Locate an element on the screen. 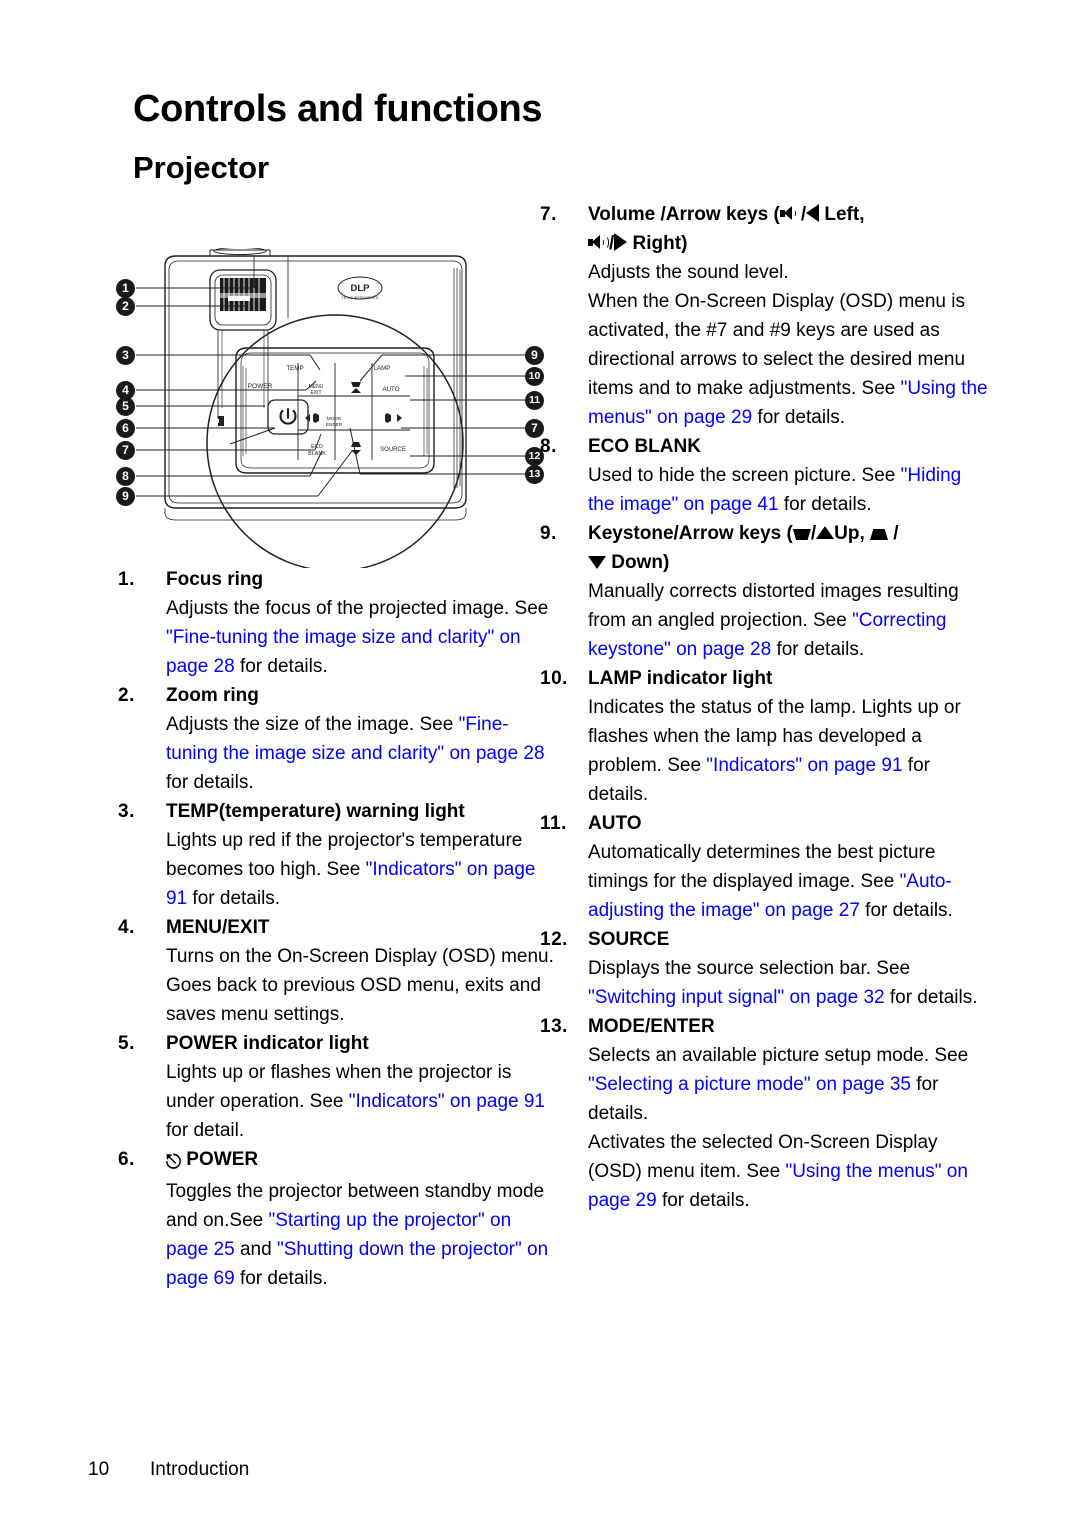  control-item-title: Keystone/Arrow keys (/ Up, / Down) is located at coordinates (743, 548).